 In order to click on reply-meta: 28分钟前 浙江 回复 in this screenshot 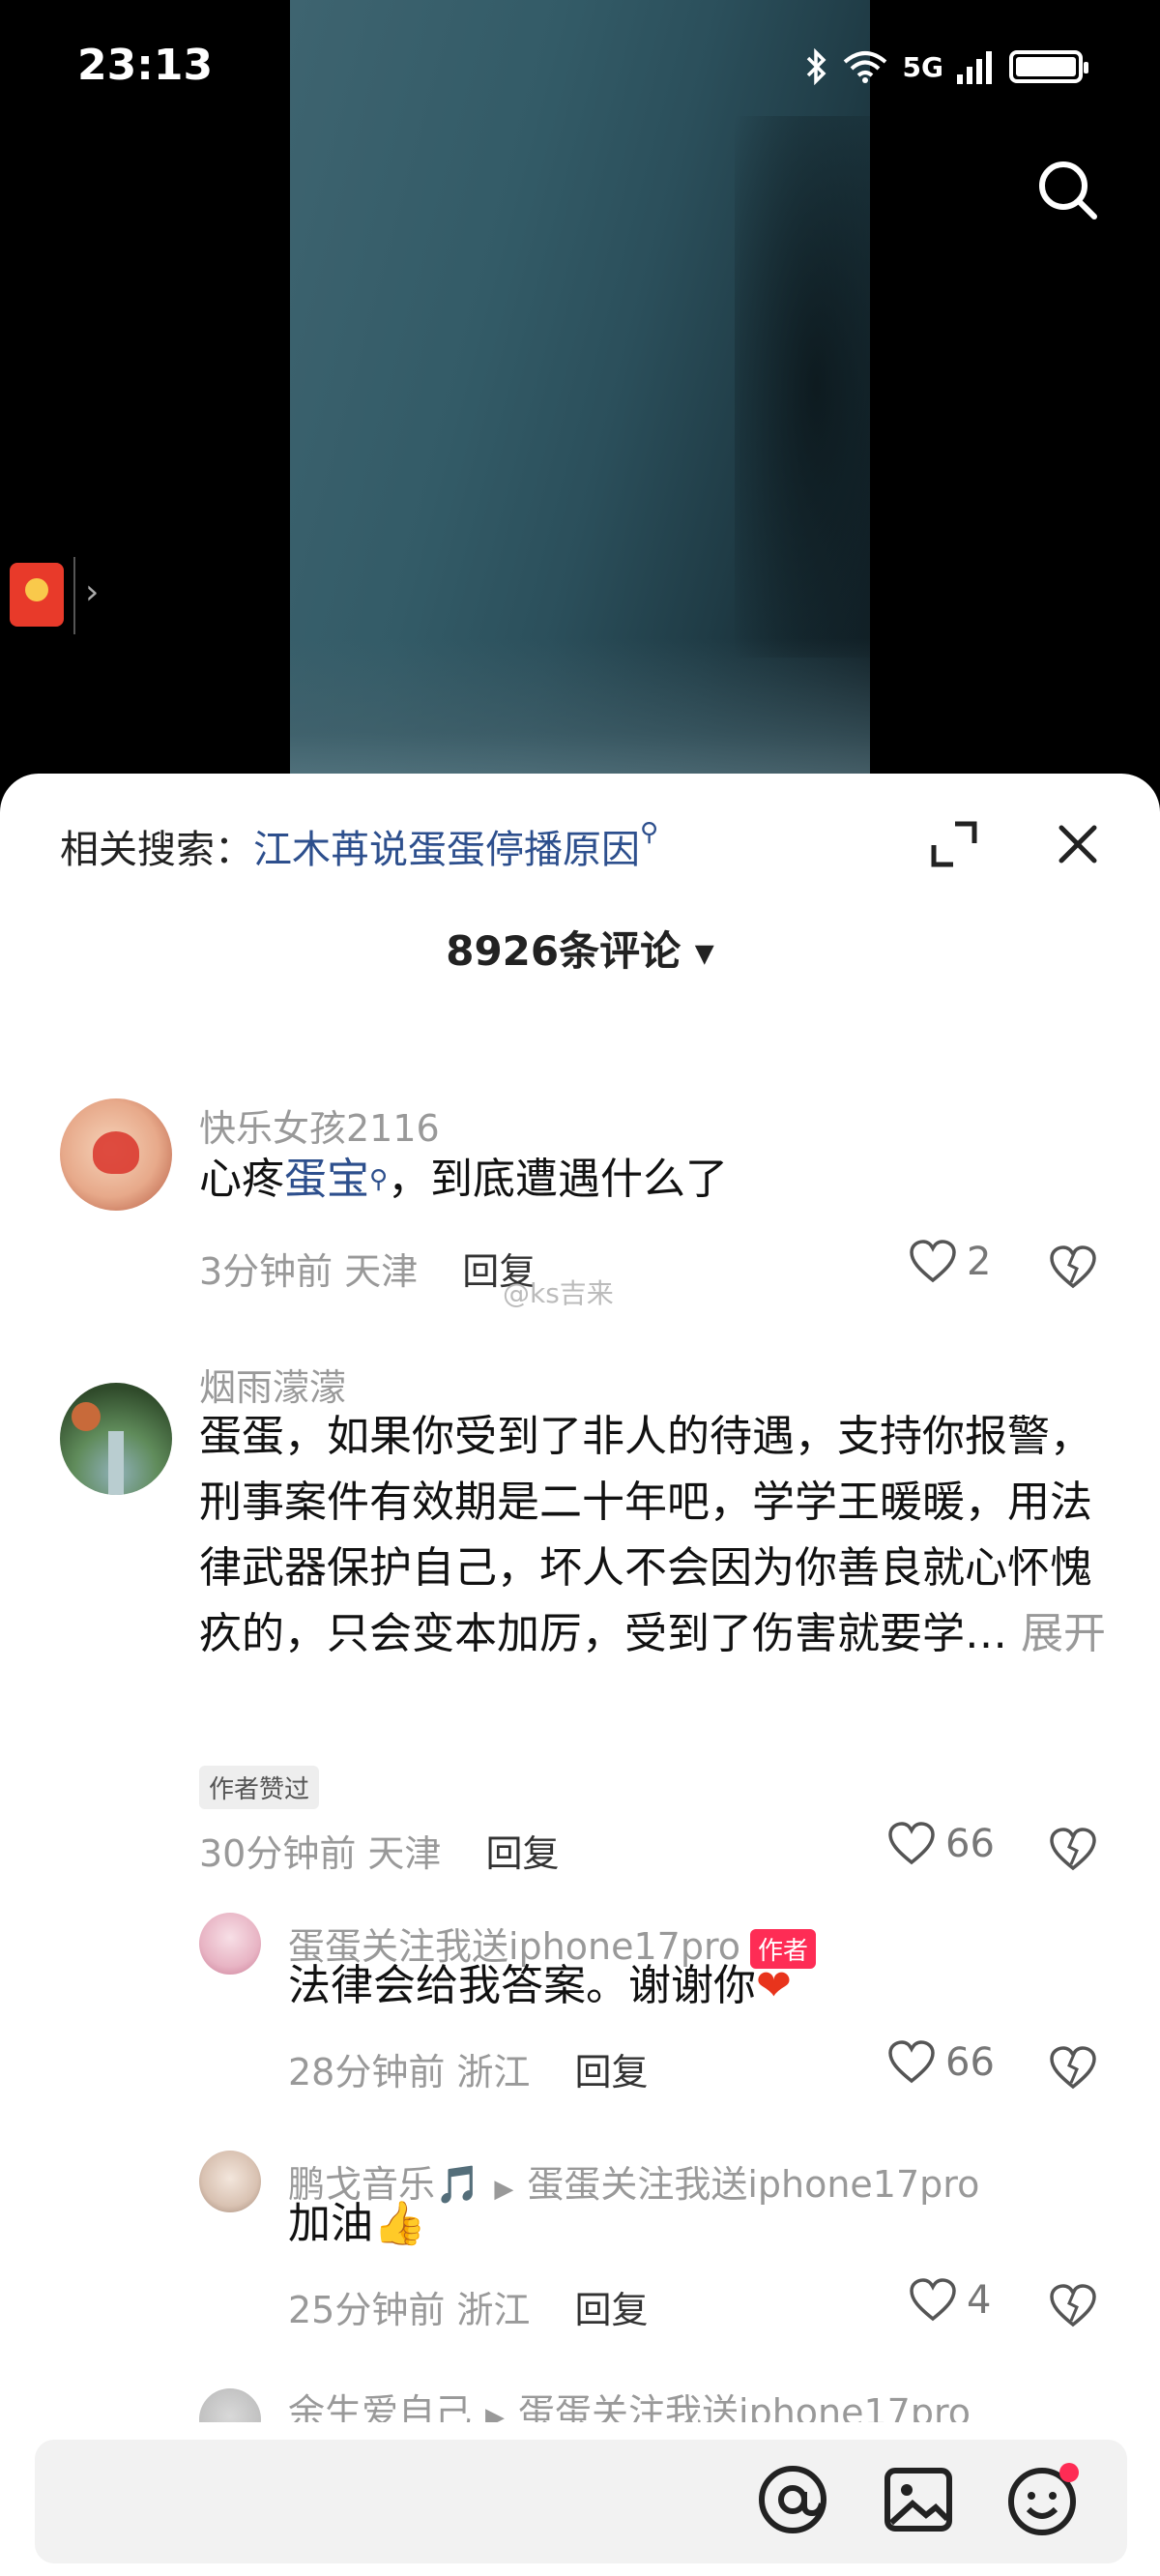, I will do `click(468, 2068)`.